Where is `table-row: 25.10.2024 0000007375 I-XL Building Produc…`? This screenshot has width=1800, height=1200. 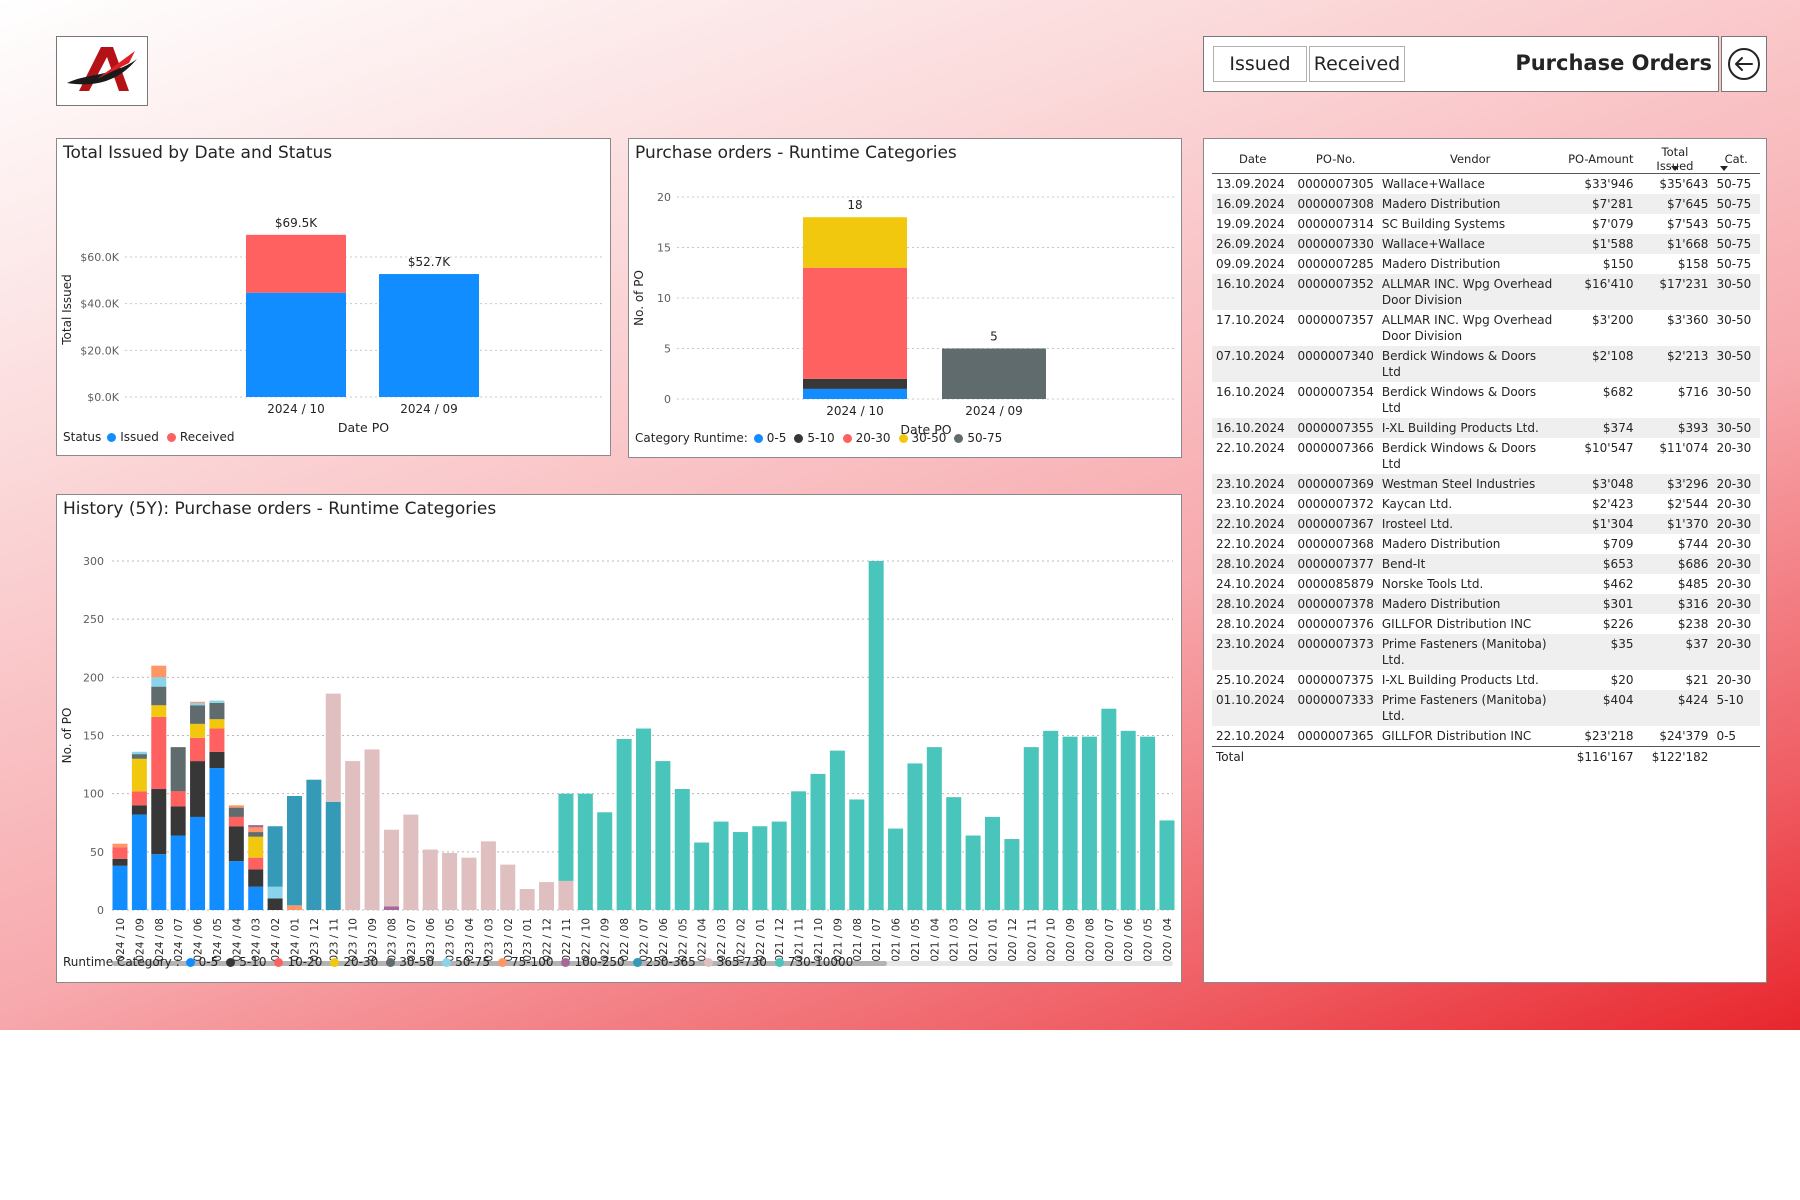 table-row: 25.10.2024 0000007375 I-XL Building Produc… is located at coordinates (1486, 680).